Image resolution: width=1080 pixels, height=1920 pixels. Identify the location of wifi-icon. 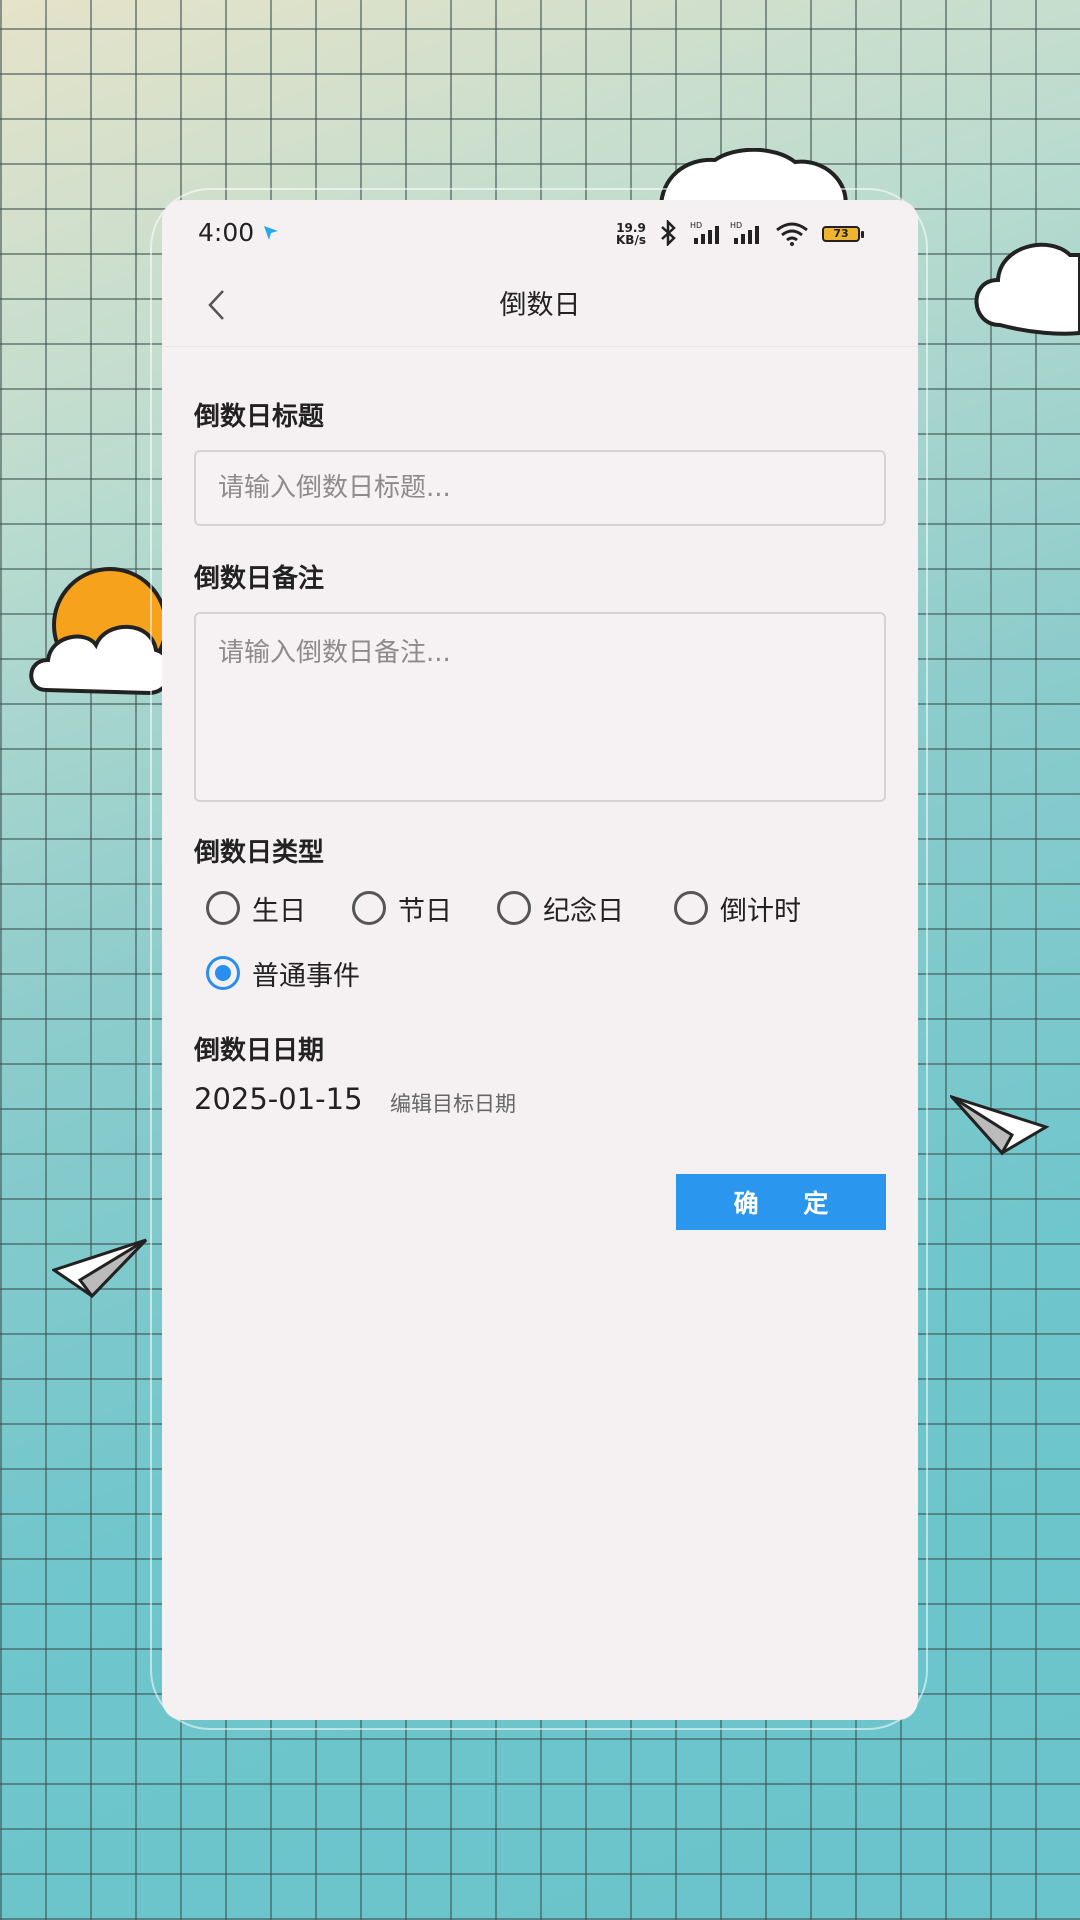
(792, 234).